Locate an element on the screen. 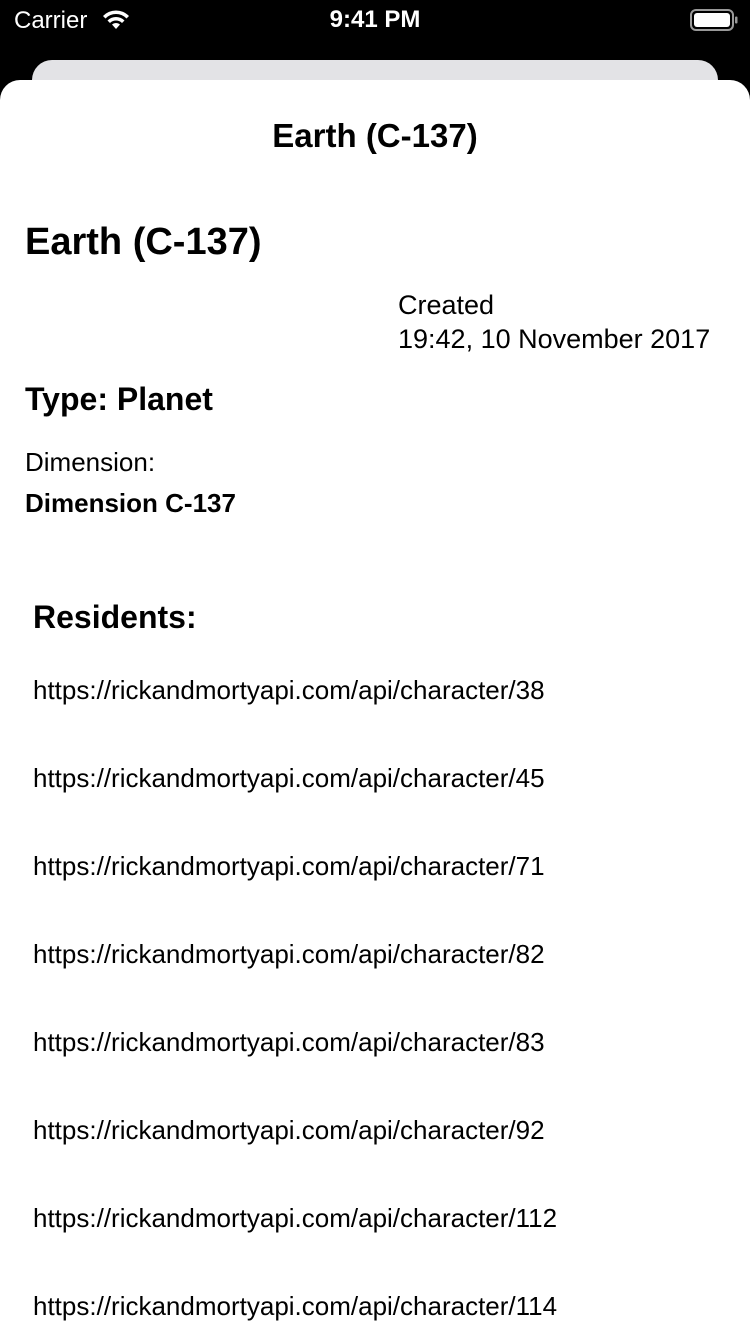  status-bar: Carrier 9:41 PM is located at coordinates (375, 20).